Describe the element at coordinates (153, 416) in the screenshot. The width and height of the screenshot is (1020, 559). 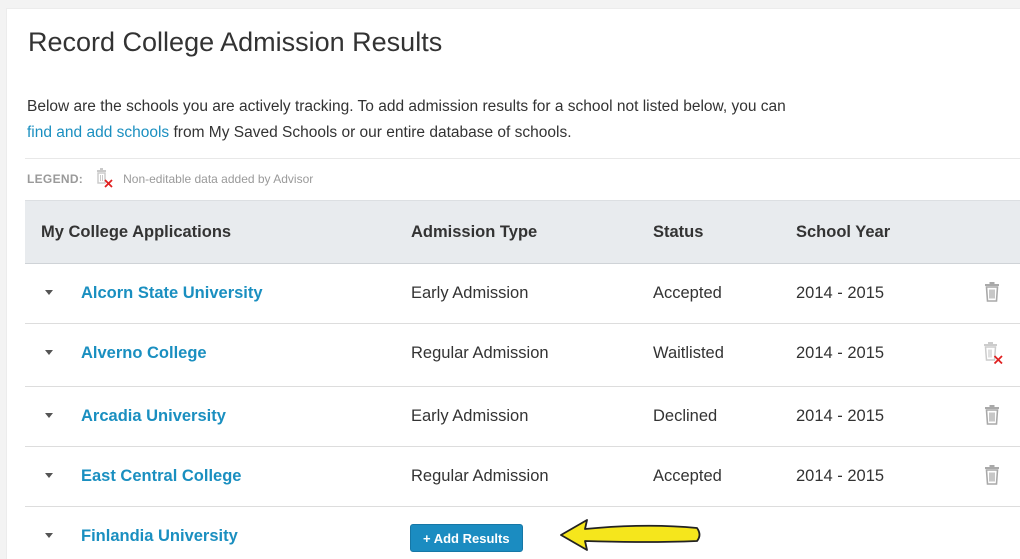
I see `school-name-link: Arcadia University` at that location.